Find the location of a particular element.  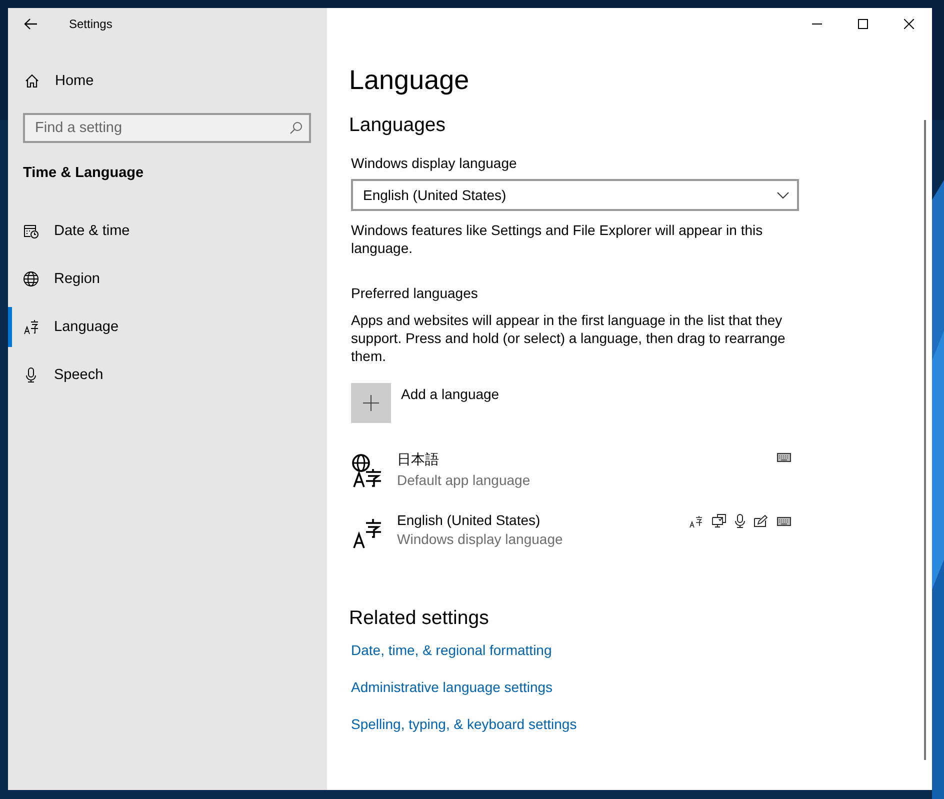

back-arrow-icon is located at coordinates (31, 24).